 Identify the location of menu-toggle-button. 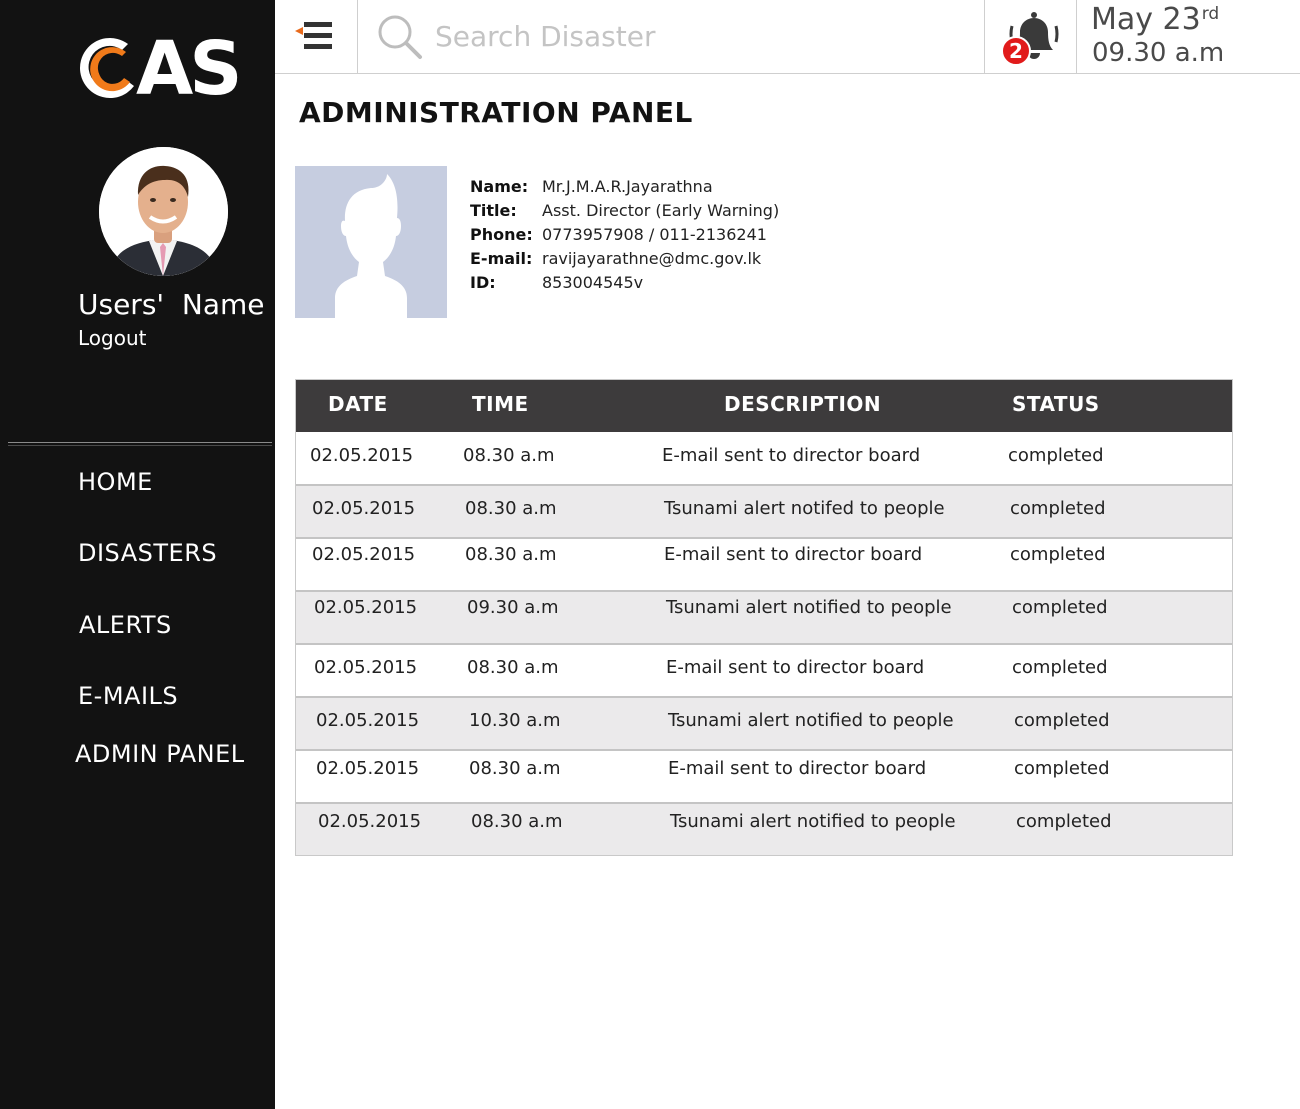
(316, 37).